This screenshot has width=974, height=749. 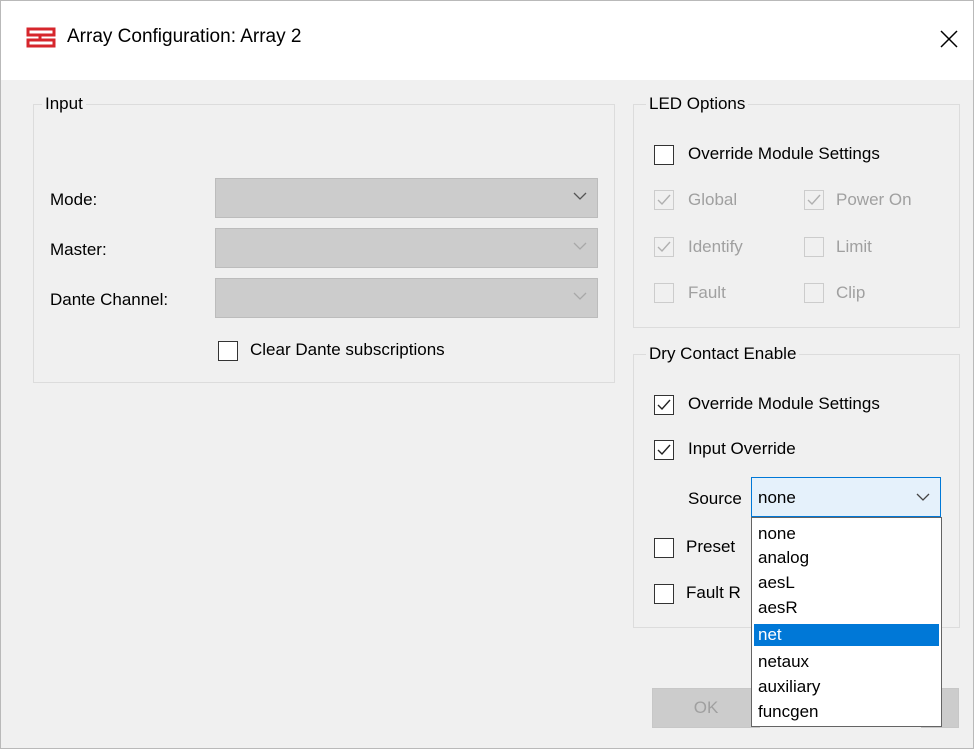 What do you see at coordinates (846, 608) in the screenshot?
I see `dropdown-option-aesr: aesR` at bounding box center [846, 608].